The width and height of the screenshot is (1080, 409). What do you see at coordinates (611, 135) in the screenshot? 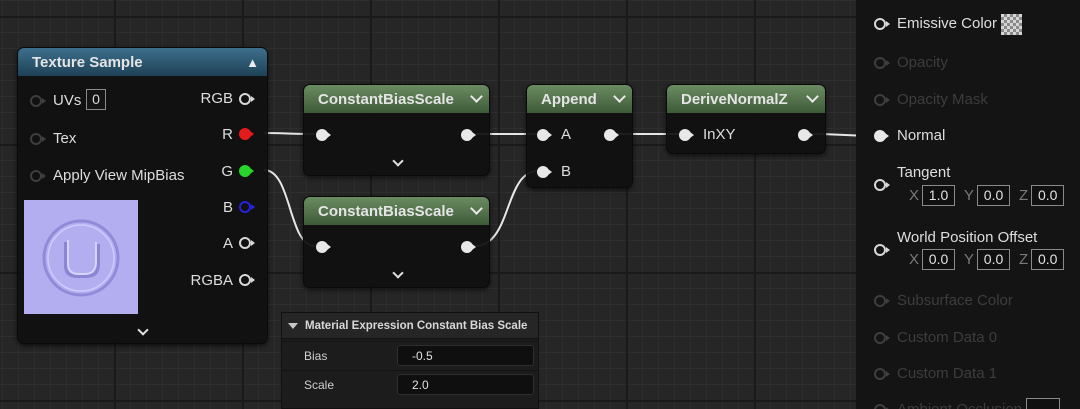
I see `append-output-pin` at bounding box center [611, 135].